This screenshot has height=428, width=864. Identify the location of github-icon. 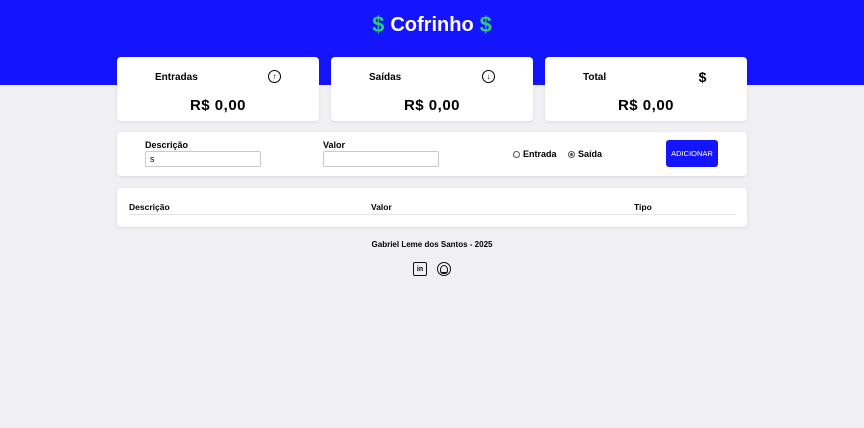
(444, 269).